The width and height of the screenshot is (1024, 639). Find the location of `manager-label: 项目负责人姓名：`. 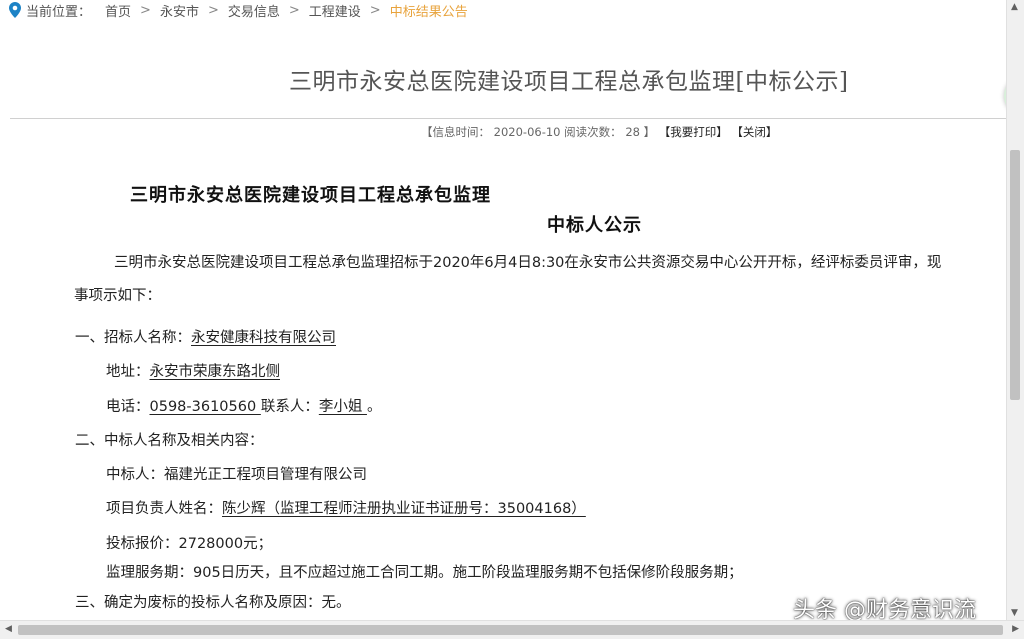

manager-label: 项目负责人姓名： is located at coordinates (164, 509).